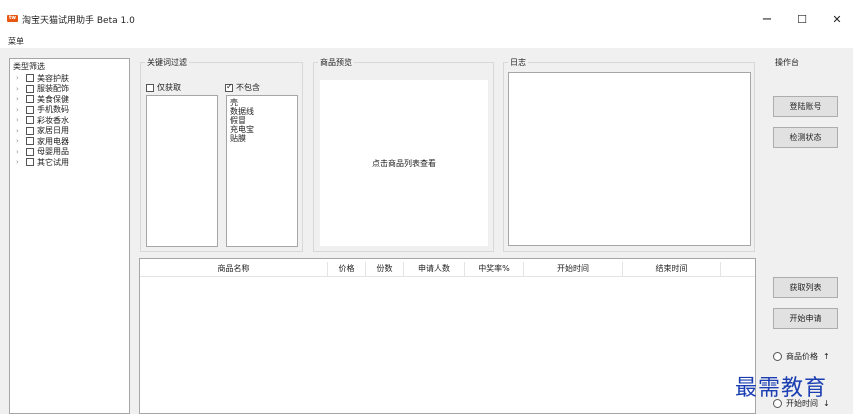 The height and width of the screenshot is (414, 853). What do you see at coordinates (346, 269) in the screenshot?
I see `column-header-price: 价格` at bounding box center [346, 269].